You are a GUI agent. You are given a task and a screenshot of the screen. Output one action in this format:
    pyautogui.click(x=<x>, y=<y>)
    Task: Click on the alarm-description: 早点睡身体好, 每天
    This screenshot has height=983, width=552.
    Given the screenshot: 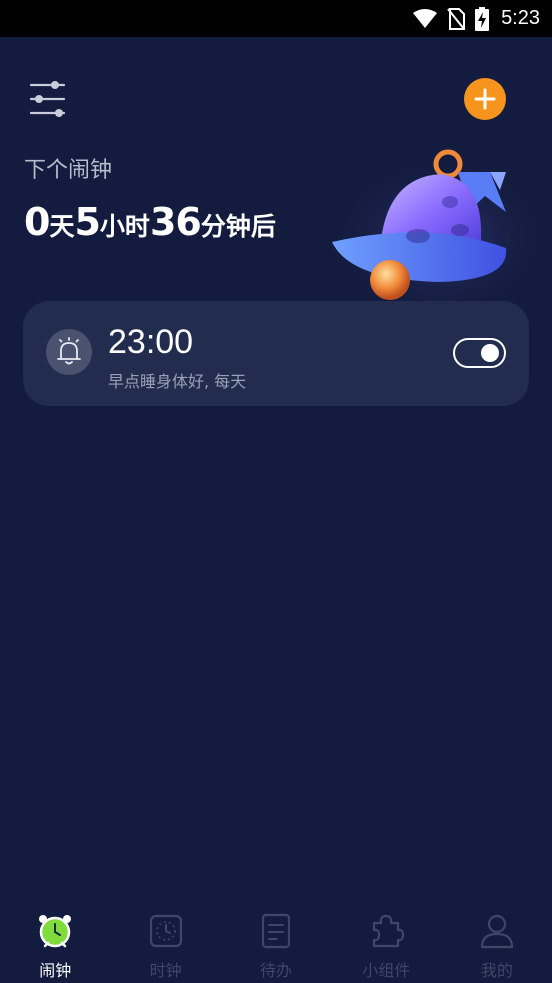 What is the action you would take?
    pyautogui.click(x=177, y=381)
    